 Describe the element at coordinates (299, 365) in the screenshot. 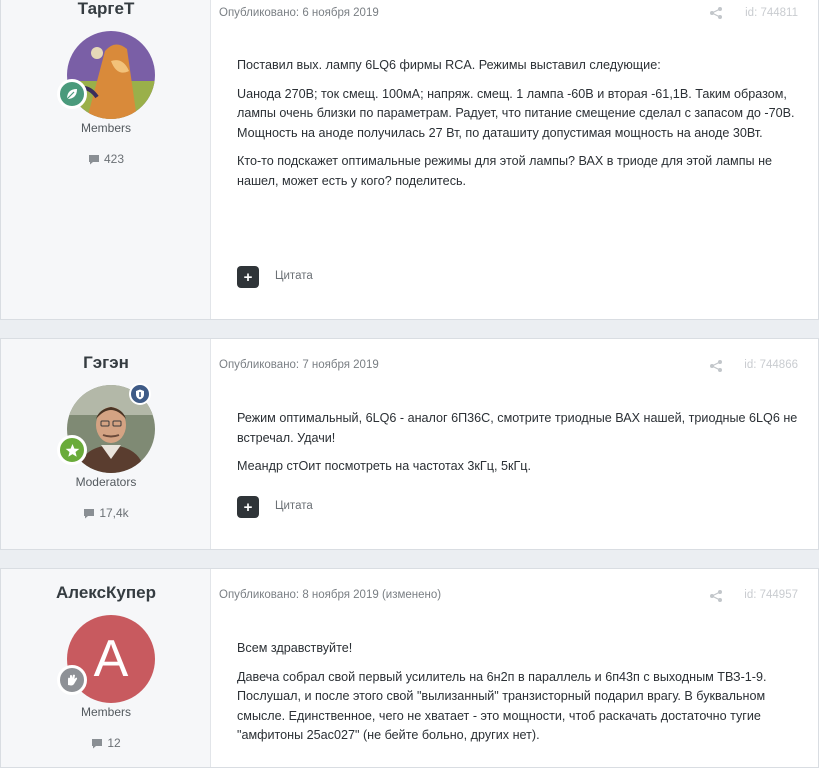

I see `published-date: Опубликовано: 7 ноября 2019` at that location.